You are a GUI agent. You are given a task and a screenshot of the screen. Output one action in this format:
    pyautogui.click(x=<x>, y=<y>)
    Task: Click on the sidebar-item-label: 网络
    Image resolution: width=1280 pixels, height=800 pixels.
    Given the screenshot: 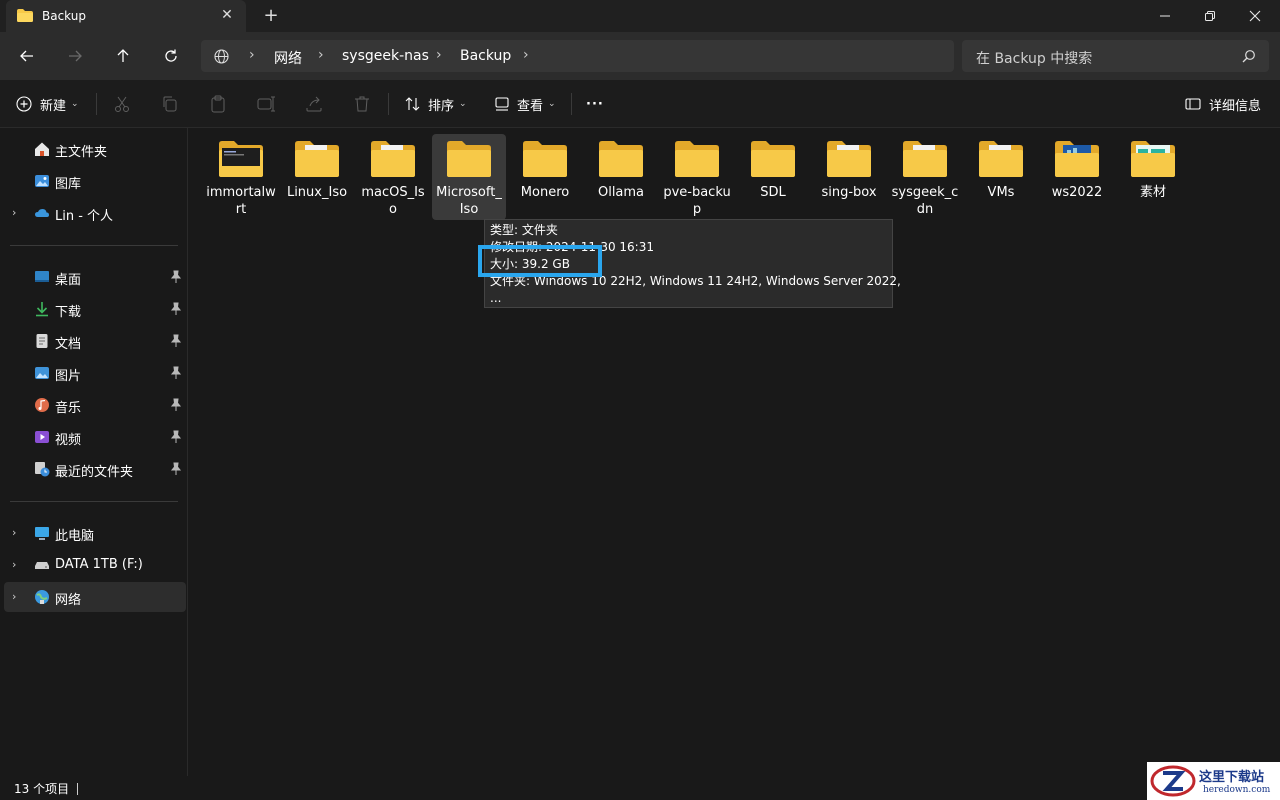 What is the action you would take?
    pyautogui.click(x=68, y=600)
    